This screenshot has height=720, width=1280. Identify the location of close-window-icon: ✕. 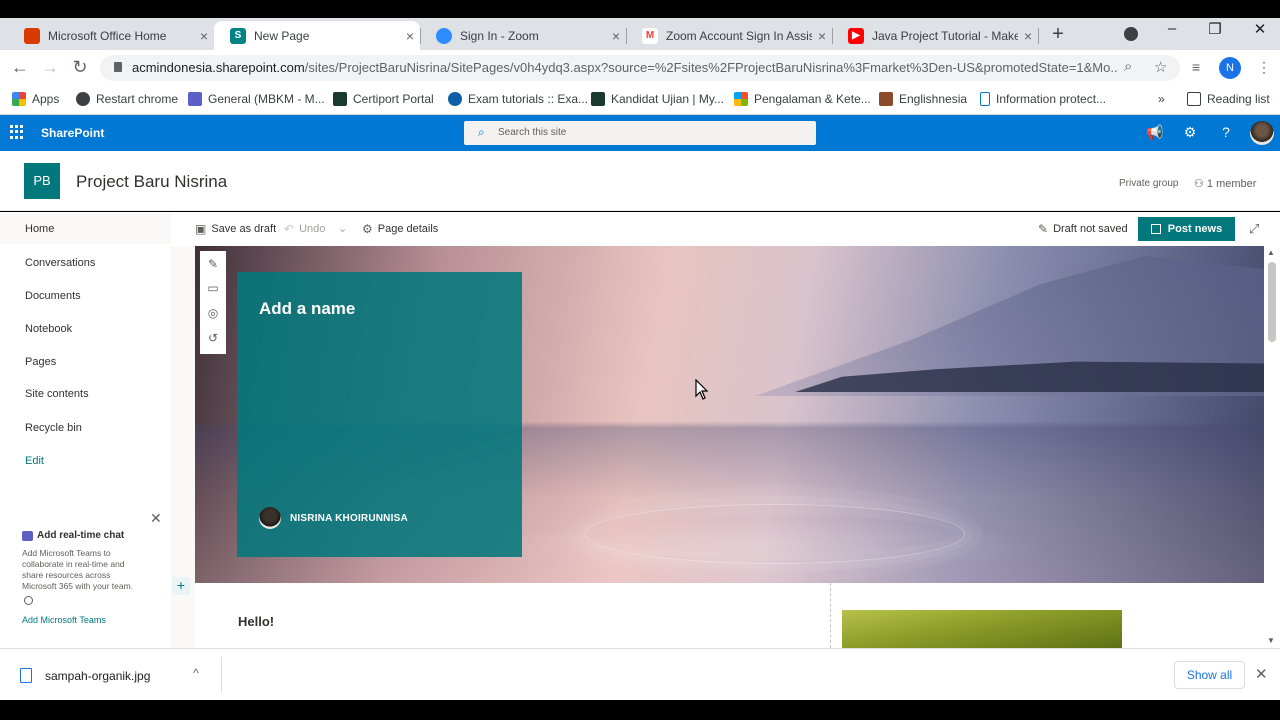
(1260, 29).